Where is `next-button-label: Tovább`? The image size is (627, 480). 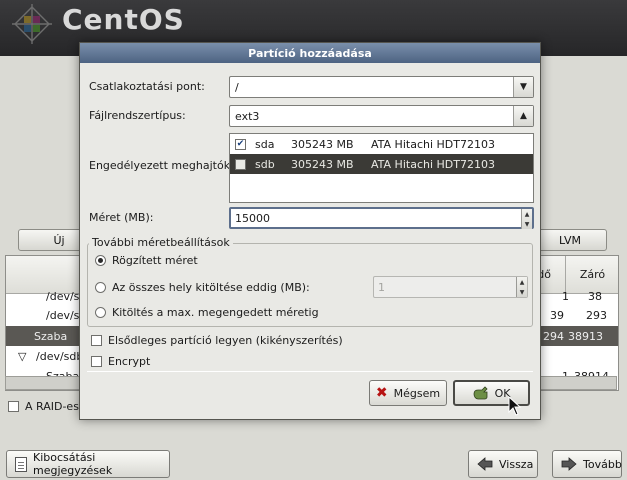
next-button-label: Tovább is located at coordinates (602, 464).